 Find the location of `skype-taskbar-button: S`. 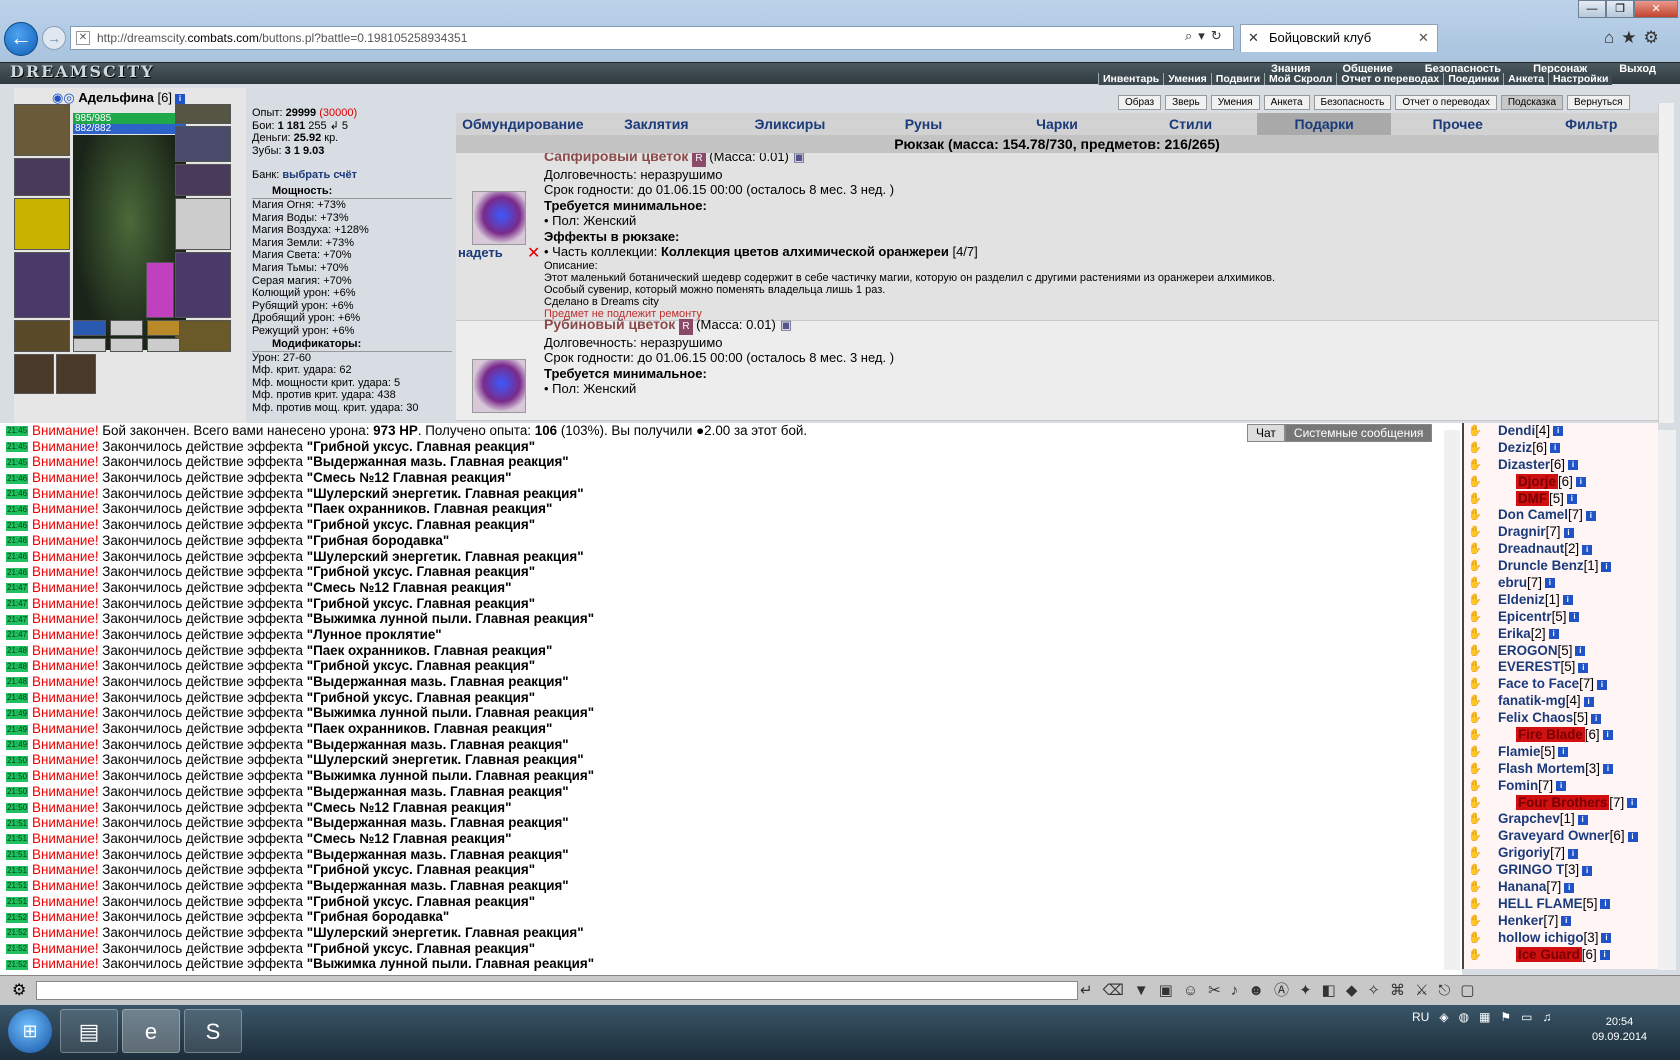

skype-taskbar-button: S is located at coordinates (213, 1031).